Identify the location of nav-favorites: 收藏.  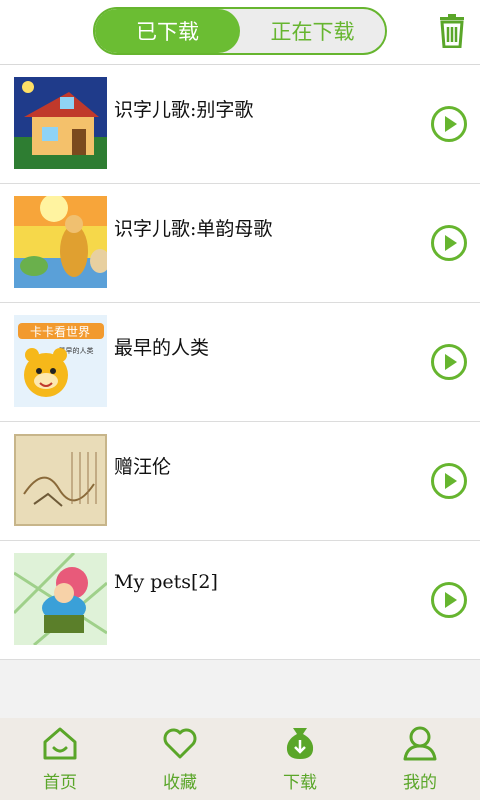
(180, 759).